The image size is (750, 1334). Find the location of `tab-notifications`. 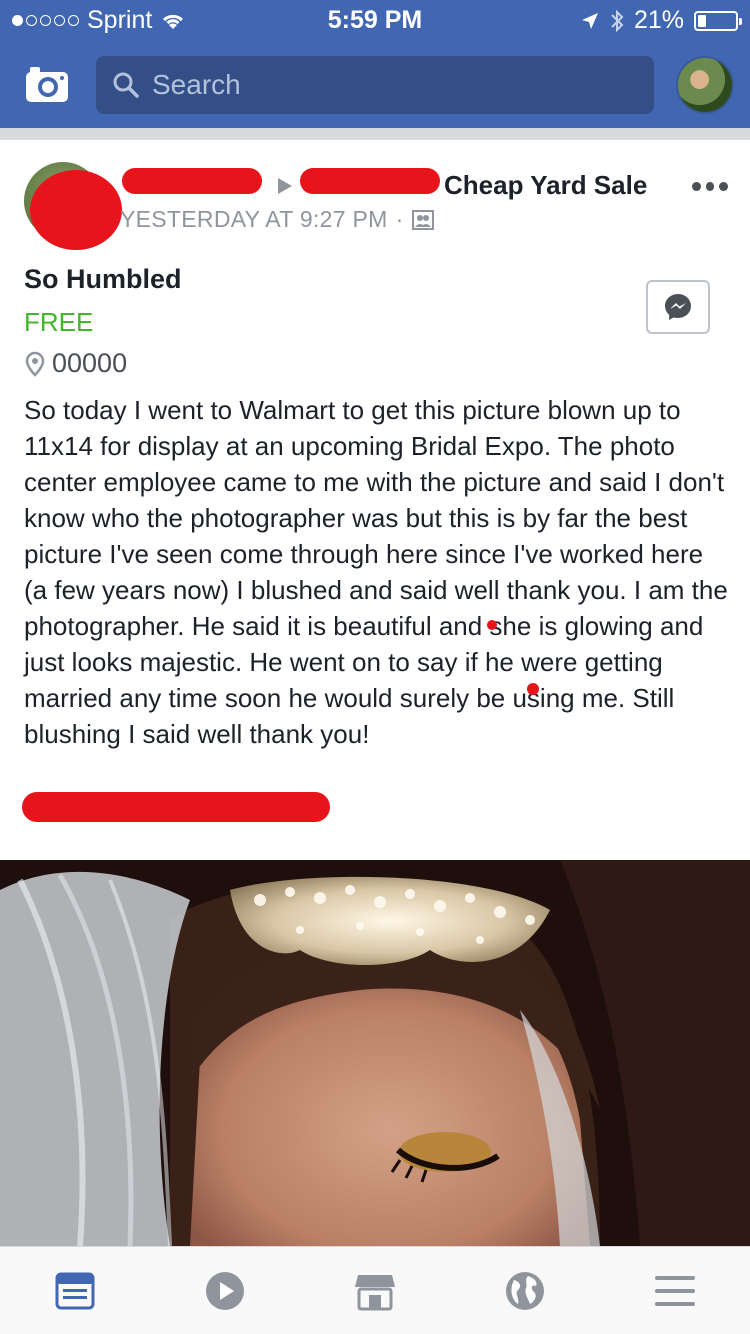

tab-notifications is located at coordinates (525, 1290).